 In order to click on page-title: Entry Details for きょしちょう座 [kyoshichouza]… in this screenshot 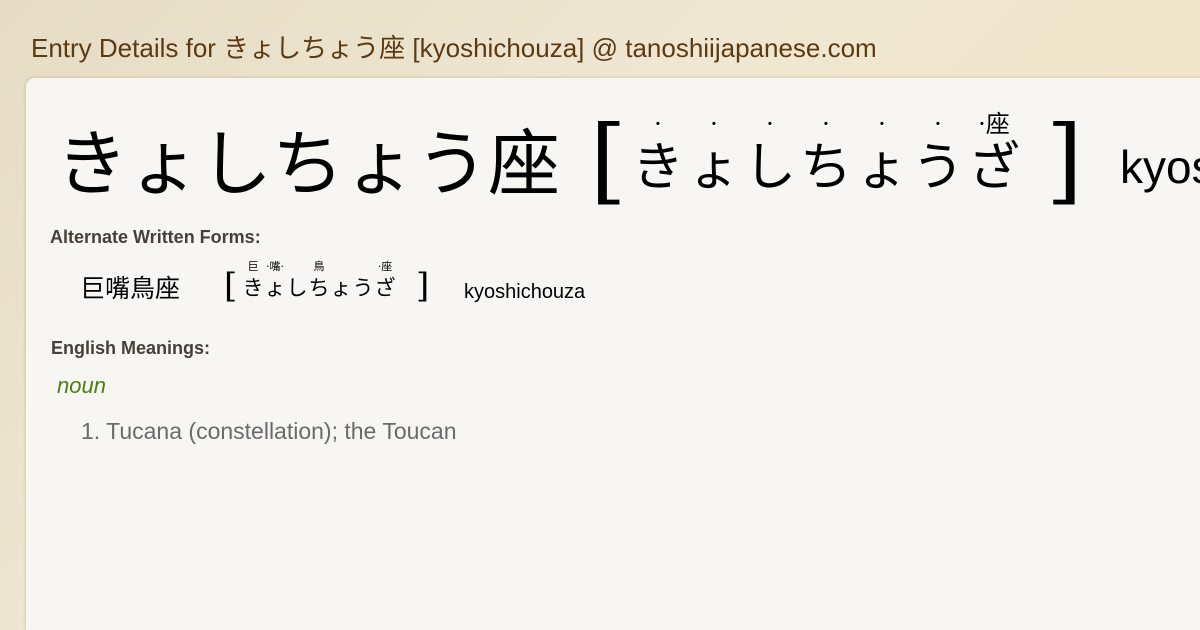, I will do `click(454, 48)`.